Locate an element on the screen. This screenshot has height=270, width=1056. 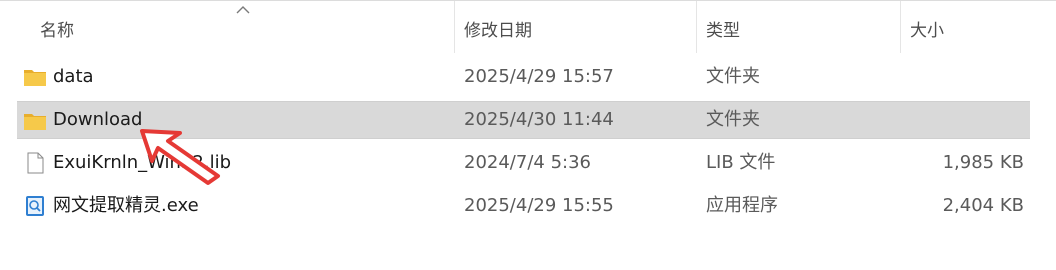
column-type: 类型 is located at coordinates (798, 27).